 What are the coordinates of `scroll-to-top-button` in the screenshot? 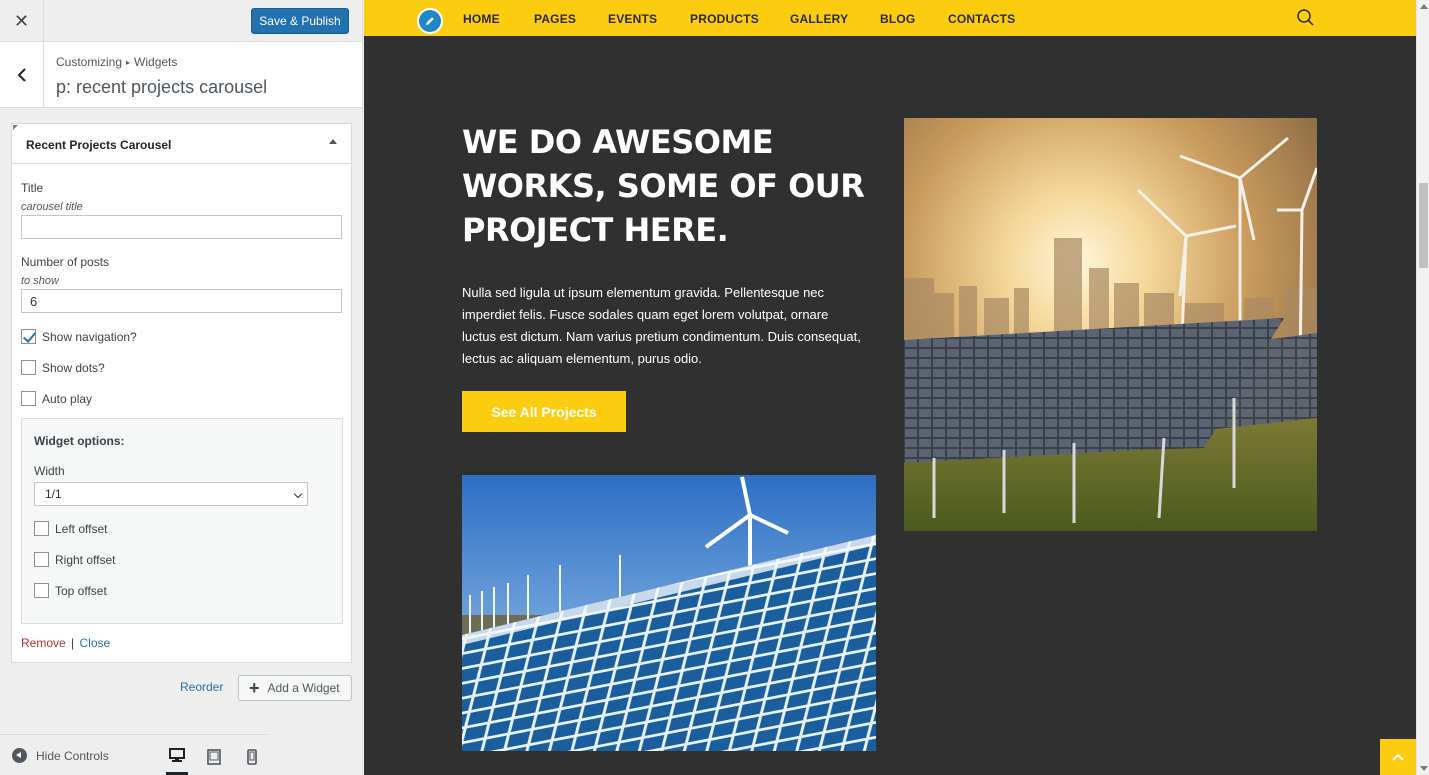 It's located at (1398, 757).